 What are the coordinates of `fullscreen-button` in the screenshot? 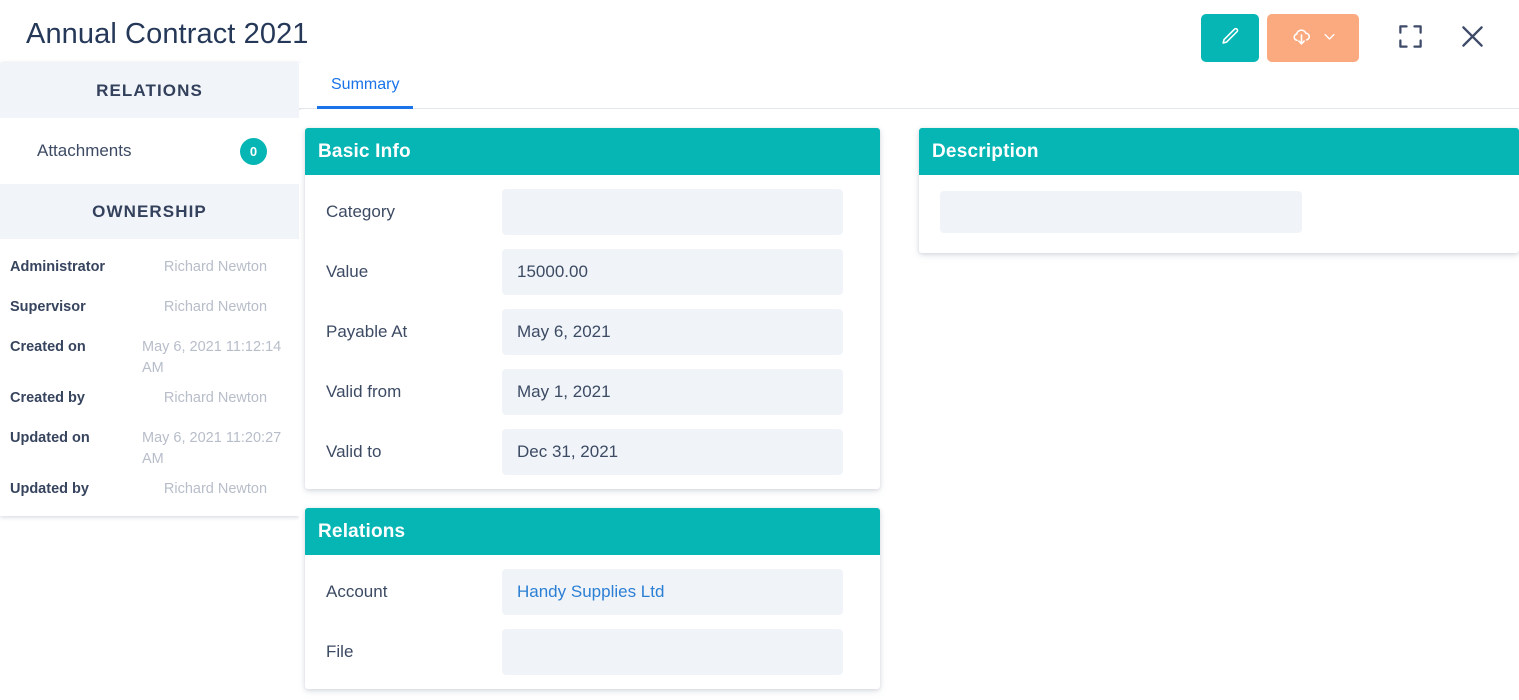 It's located at (1410, 38).